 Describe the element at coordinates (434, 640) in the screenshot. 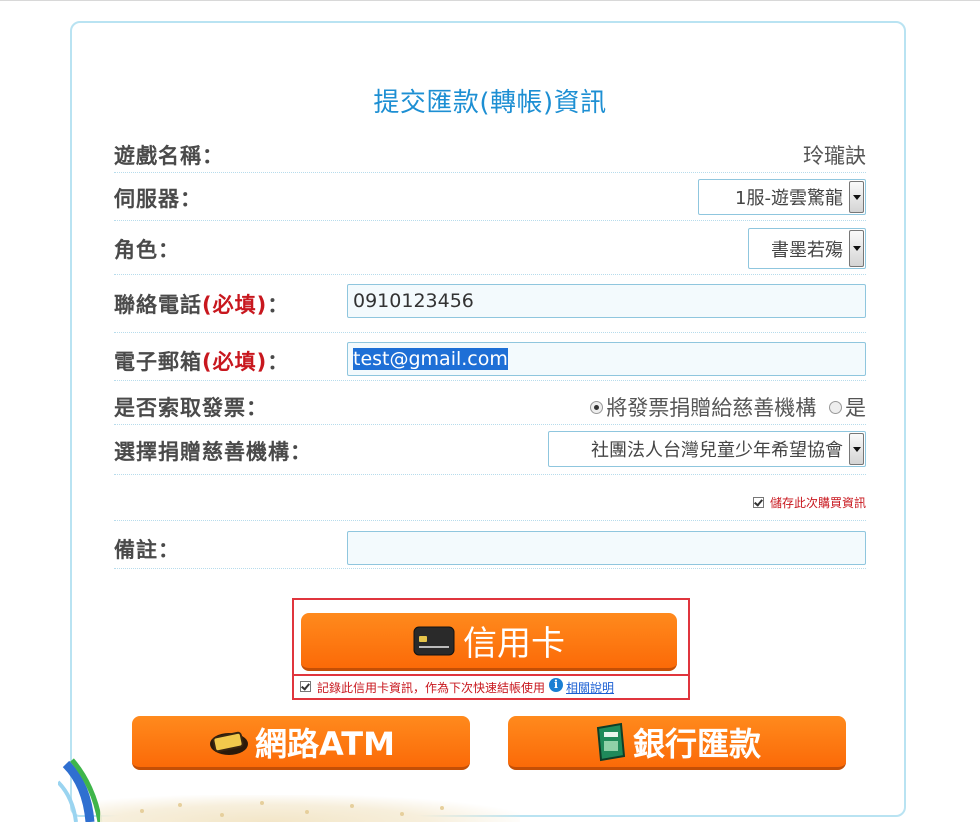

I see `credit-card-icon` at that location.